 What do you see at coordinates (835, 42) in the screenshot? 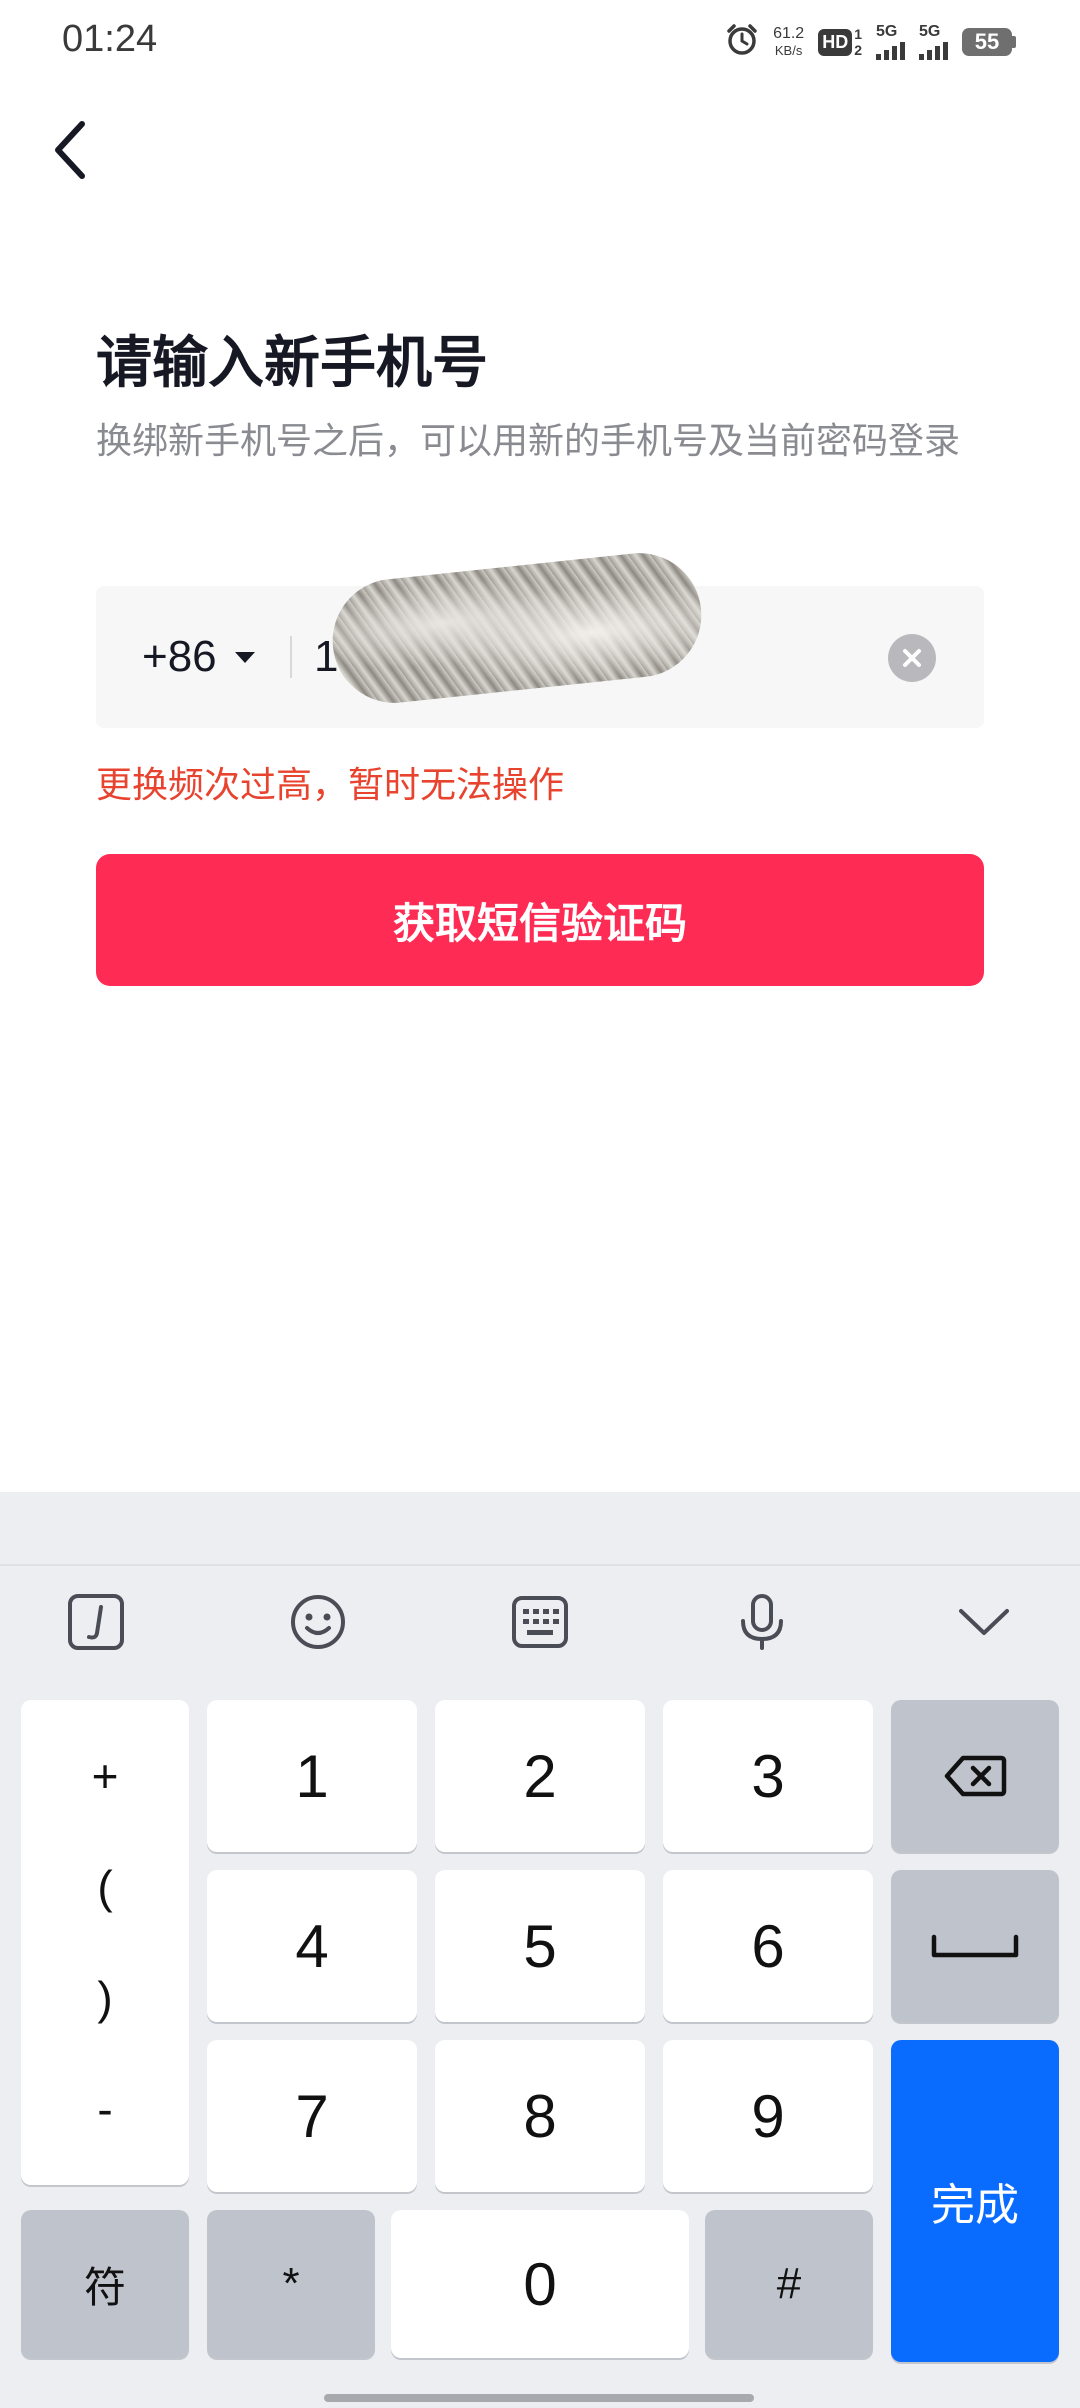
I see `hd-label: HD` at bounding box center [835, 42].